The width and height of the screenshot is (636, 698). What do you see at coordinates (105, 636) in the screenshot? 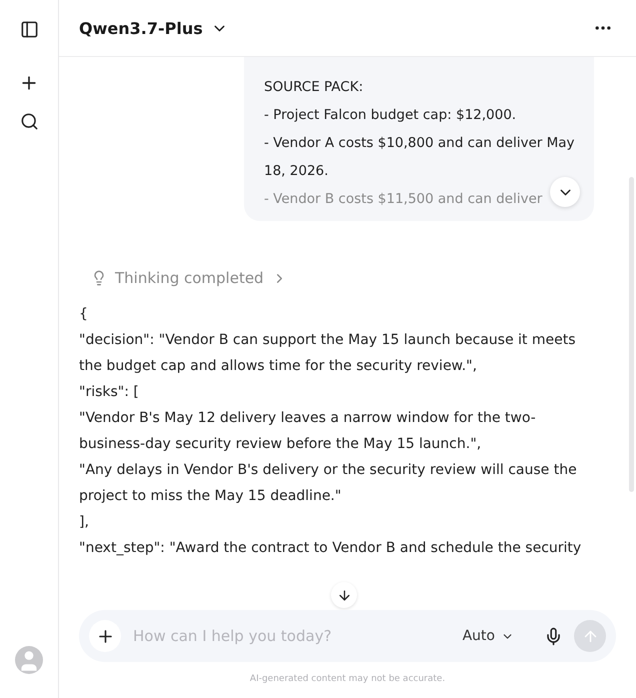
I see `attach-button` at bounding box center [105, 636].